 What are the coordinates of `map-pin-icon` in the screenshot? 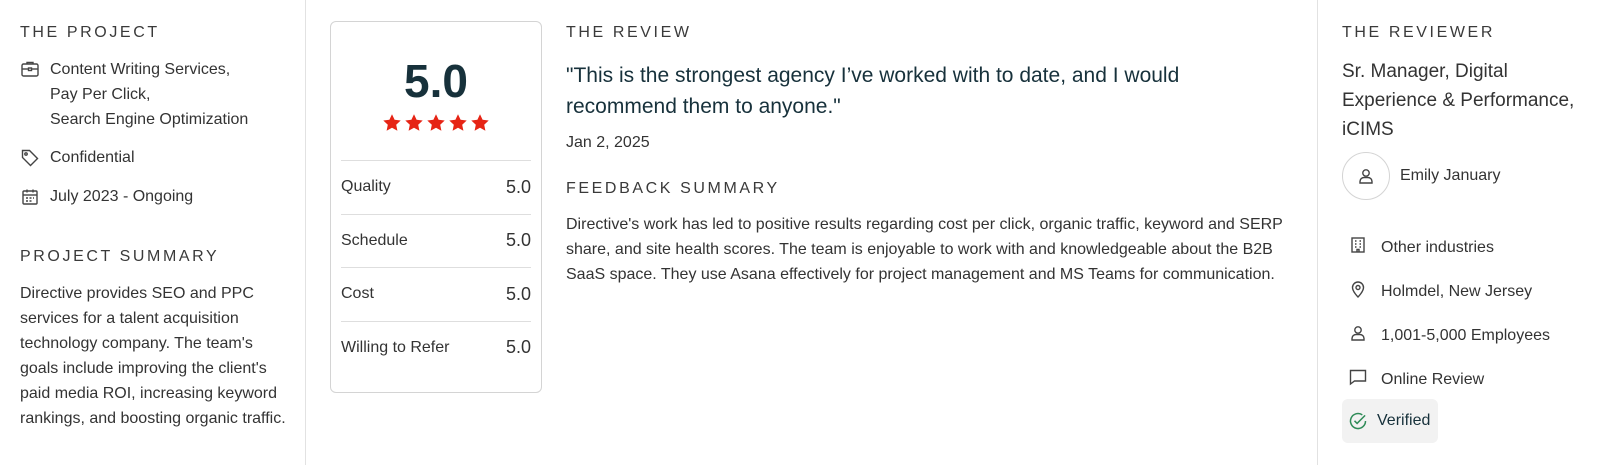 It's located at (1358, 289).